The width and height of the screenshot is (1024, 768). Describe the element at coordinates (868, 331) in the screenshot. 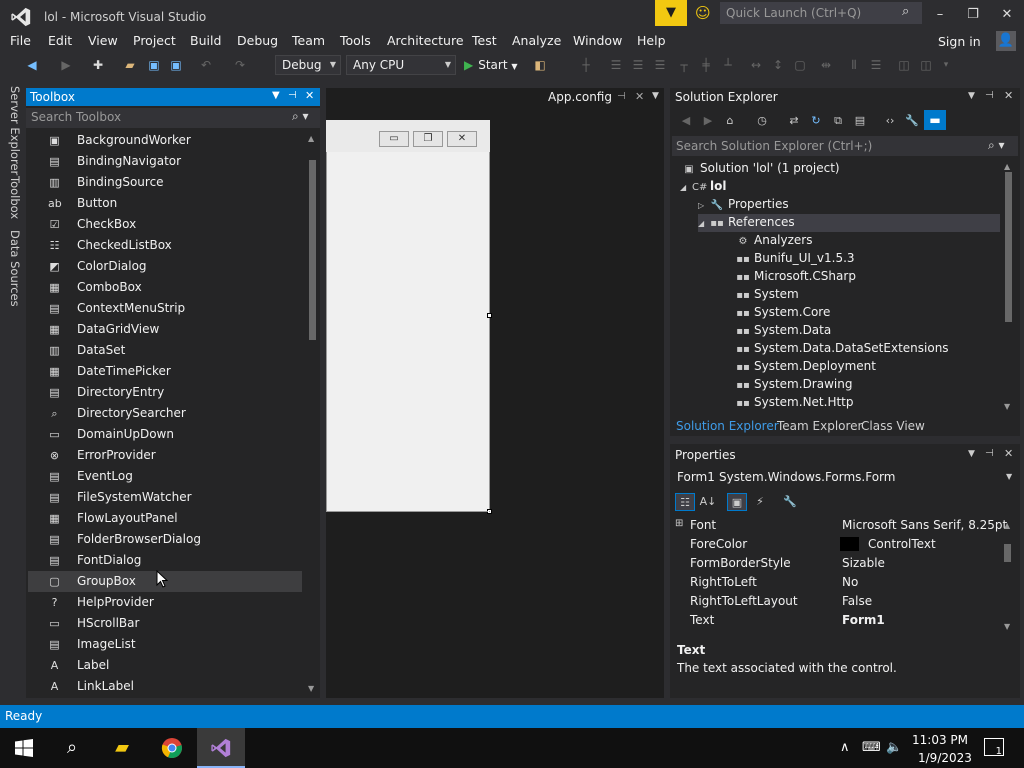

I see `tree-node: ▪▪ System.Data` at that location.